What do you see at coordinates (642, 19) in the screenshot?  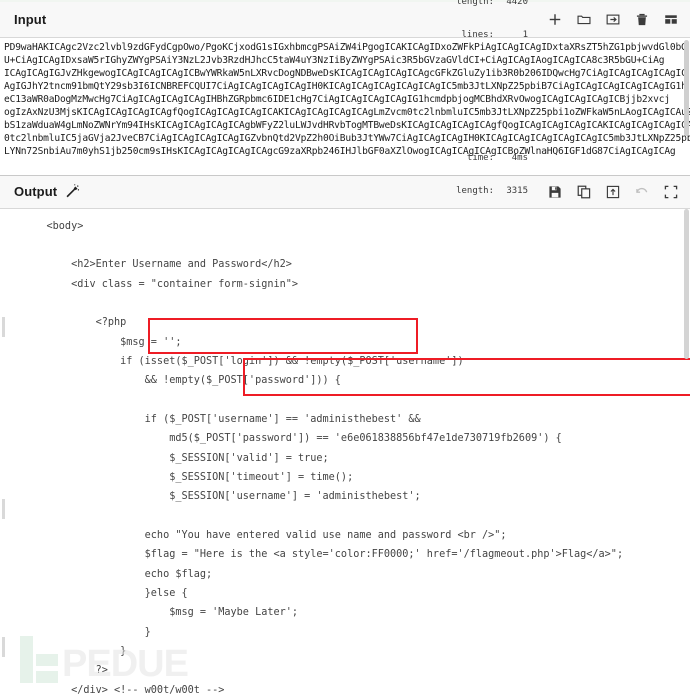 I see `trash-icon` at bounding box center [642, 19].